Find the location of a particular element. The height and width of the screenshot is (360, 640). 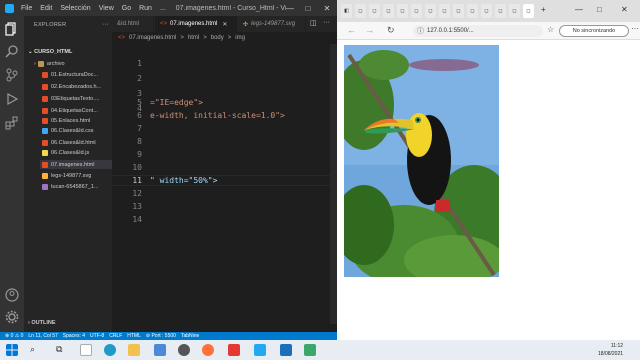

tabnine-status: TabNine is located at coordinates (190, 336).